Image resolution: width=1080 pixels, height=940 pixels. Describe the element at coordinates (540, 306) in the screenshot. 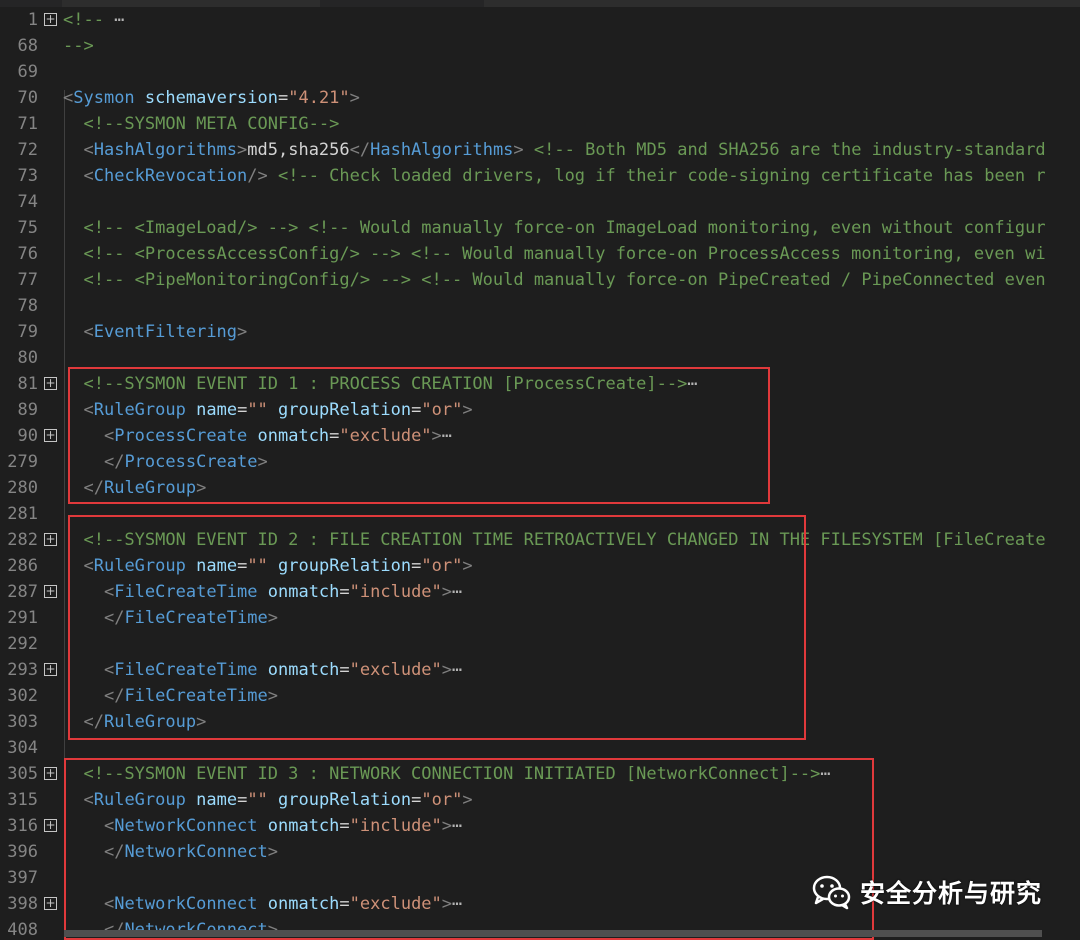

I see `code-line: 78` at that location.